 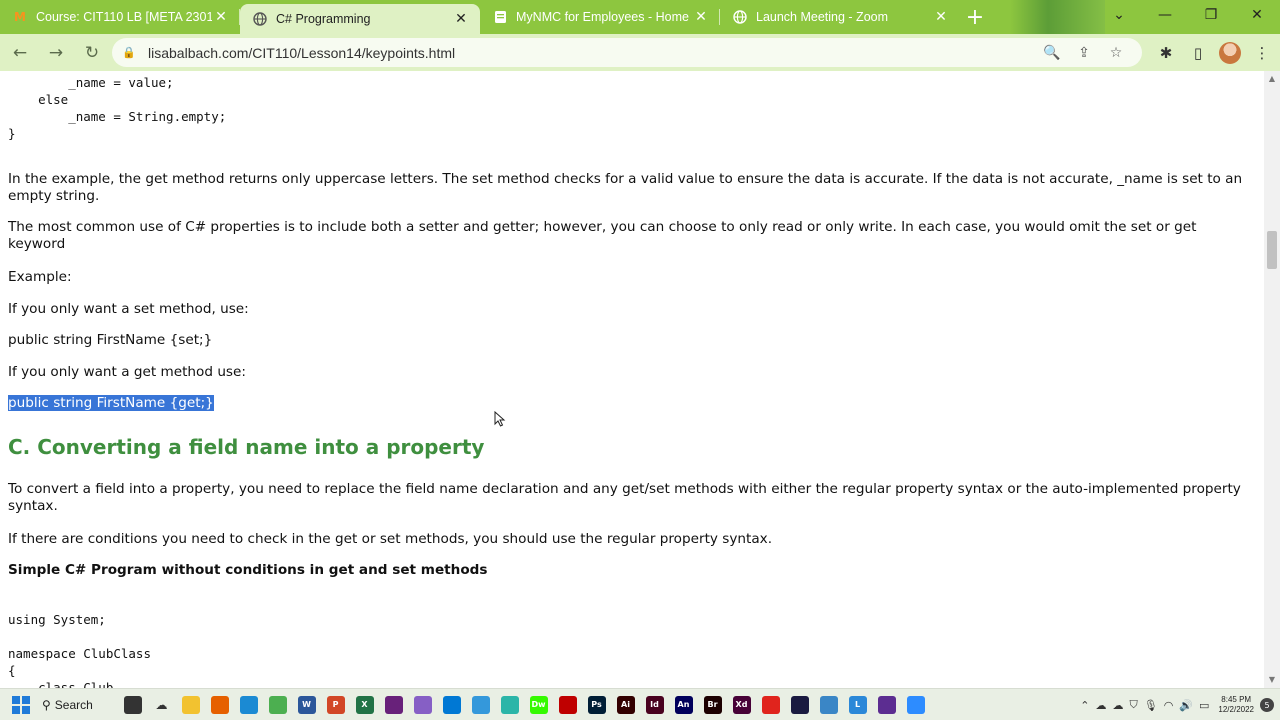 I want to click on taskbar-search: ⚲ Search, so click(x=76, y=705).